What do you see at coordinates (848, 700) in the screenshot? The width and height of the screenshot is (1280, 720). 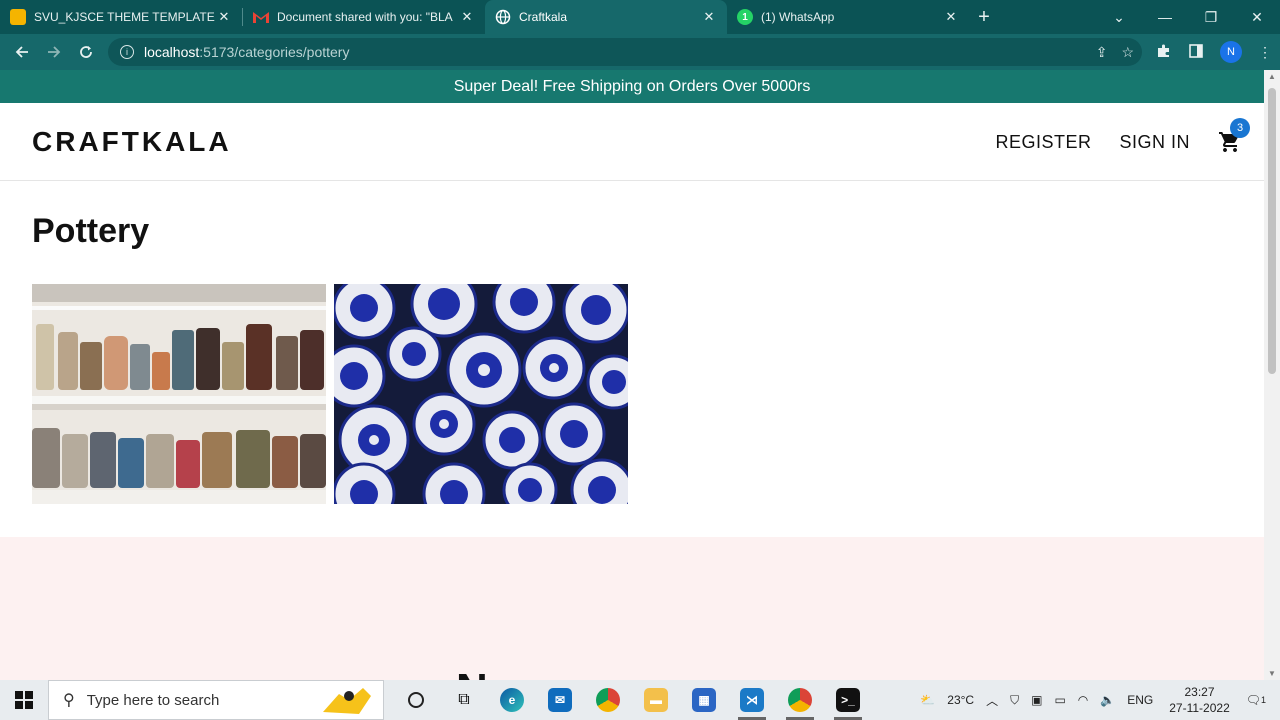 I see `terminal-app: >_` at bounding box center [848, 700].